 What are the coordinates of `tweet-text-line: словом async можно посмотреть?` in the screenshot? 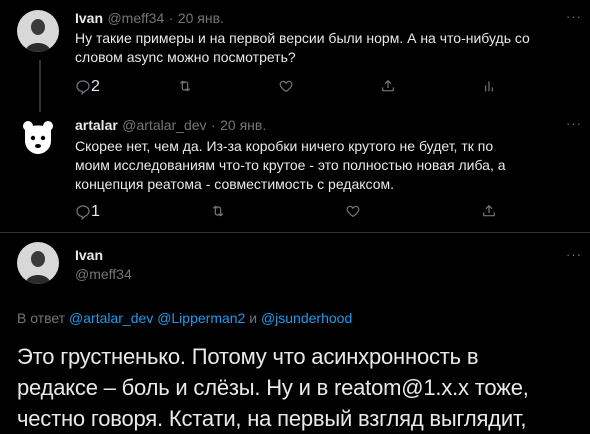 It's located at (185, 57).